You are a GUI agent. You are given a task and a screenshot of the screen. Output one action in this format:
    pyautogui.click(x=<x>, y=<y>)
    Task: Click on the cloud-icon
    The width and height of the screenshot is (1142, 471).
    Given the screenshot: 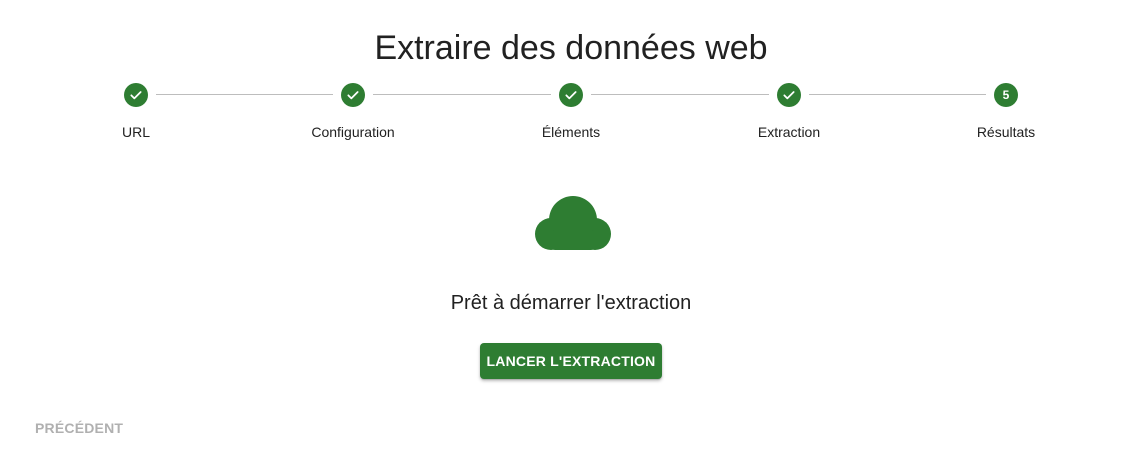 What is the action you would take?
    pyautogui.click(x=573, y=223)
    